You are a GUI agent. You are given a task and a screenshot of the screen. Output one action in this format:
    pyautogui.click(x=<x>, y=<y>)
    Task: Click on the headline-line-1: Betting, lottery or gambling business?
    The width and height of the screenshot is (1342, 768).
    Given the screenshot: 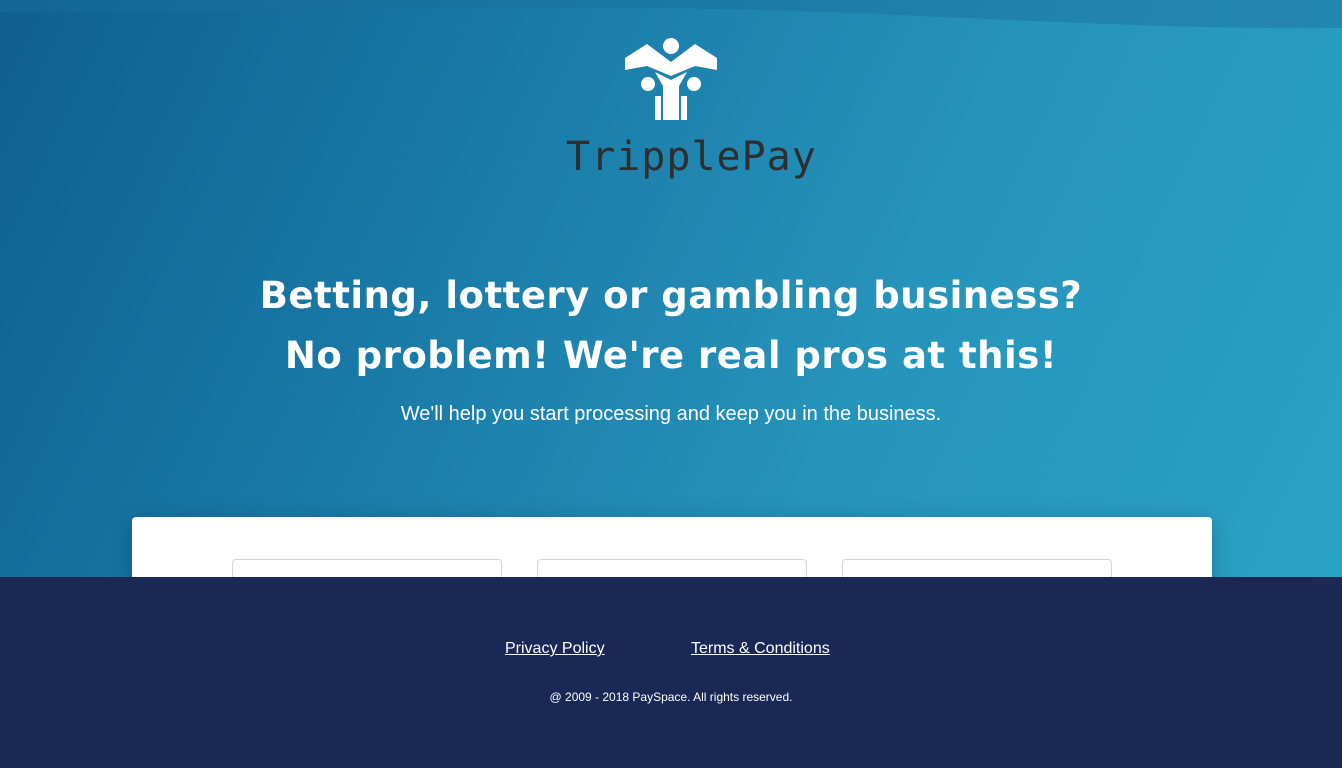 What is the action you would take?
    pyautogui.click(x=671, y=295)
    